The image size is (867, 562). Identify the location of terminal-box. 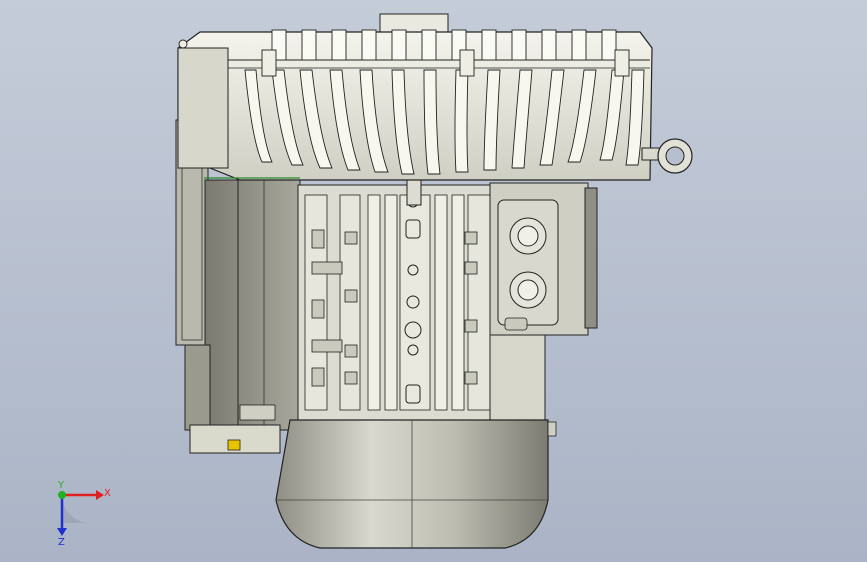
(543, 301).